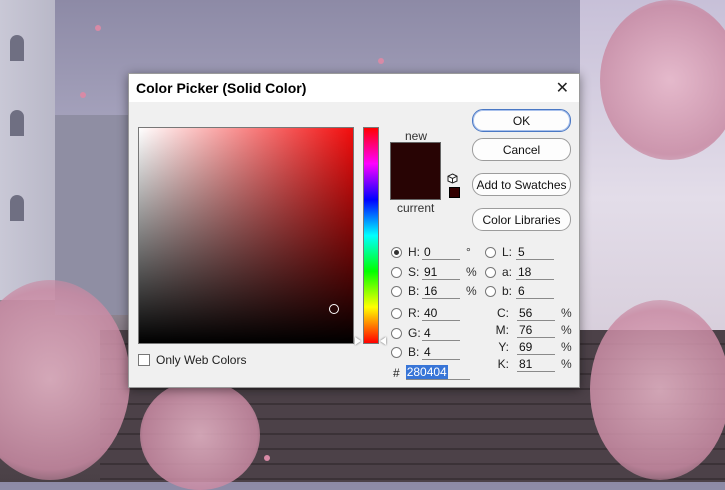 This screenshot has width=725, height=490. Describe the element at coordinates (383, 341) in the screenshot. I see `hue-slider-right-arrow` at that location.